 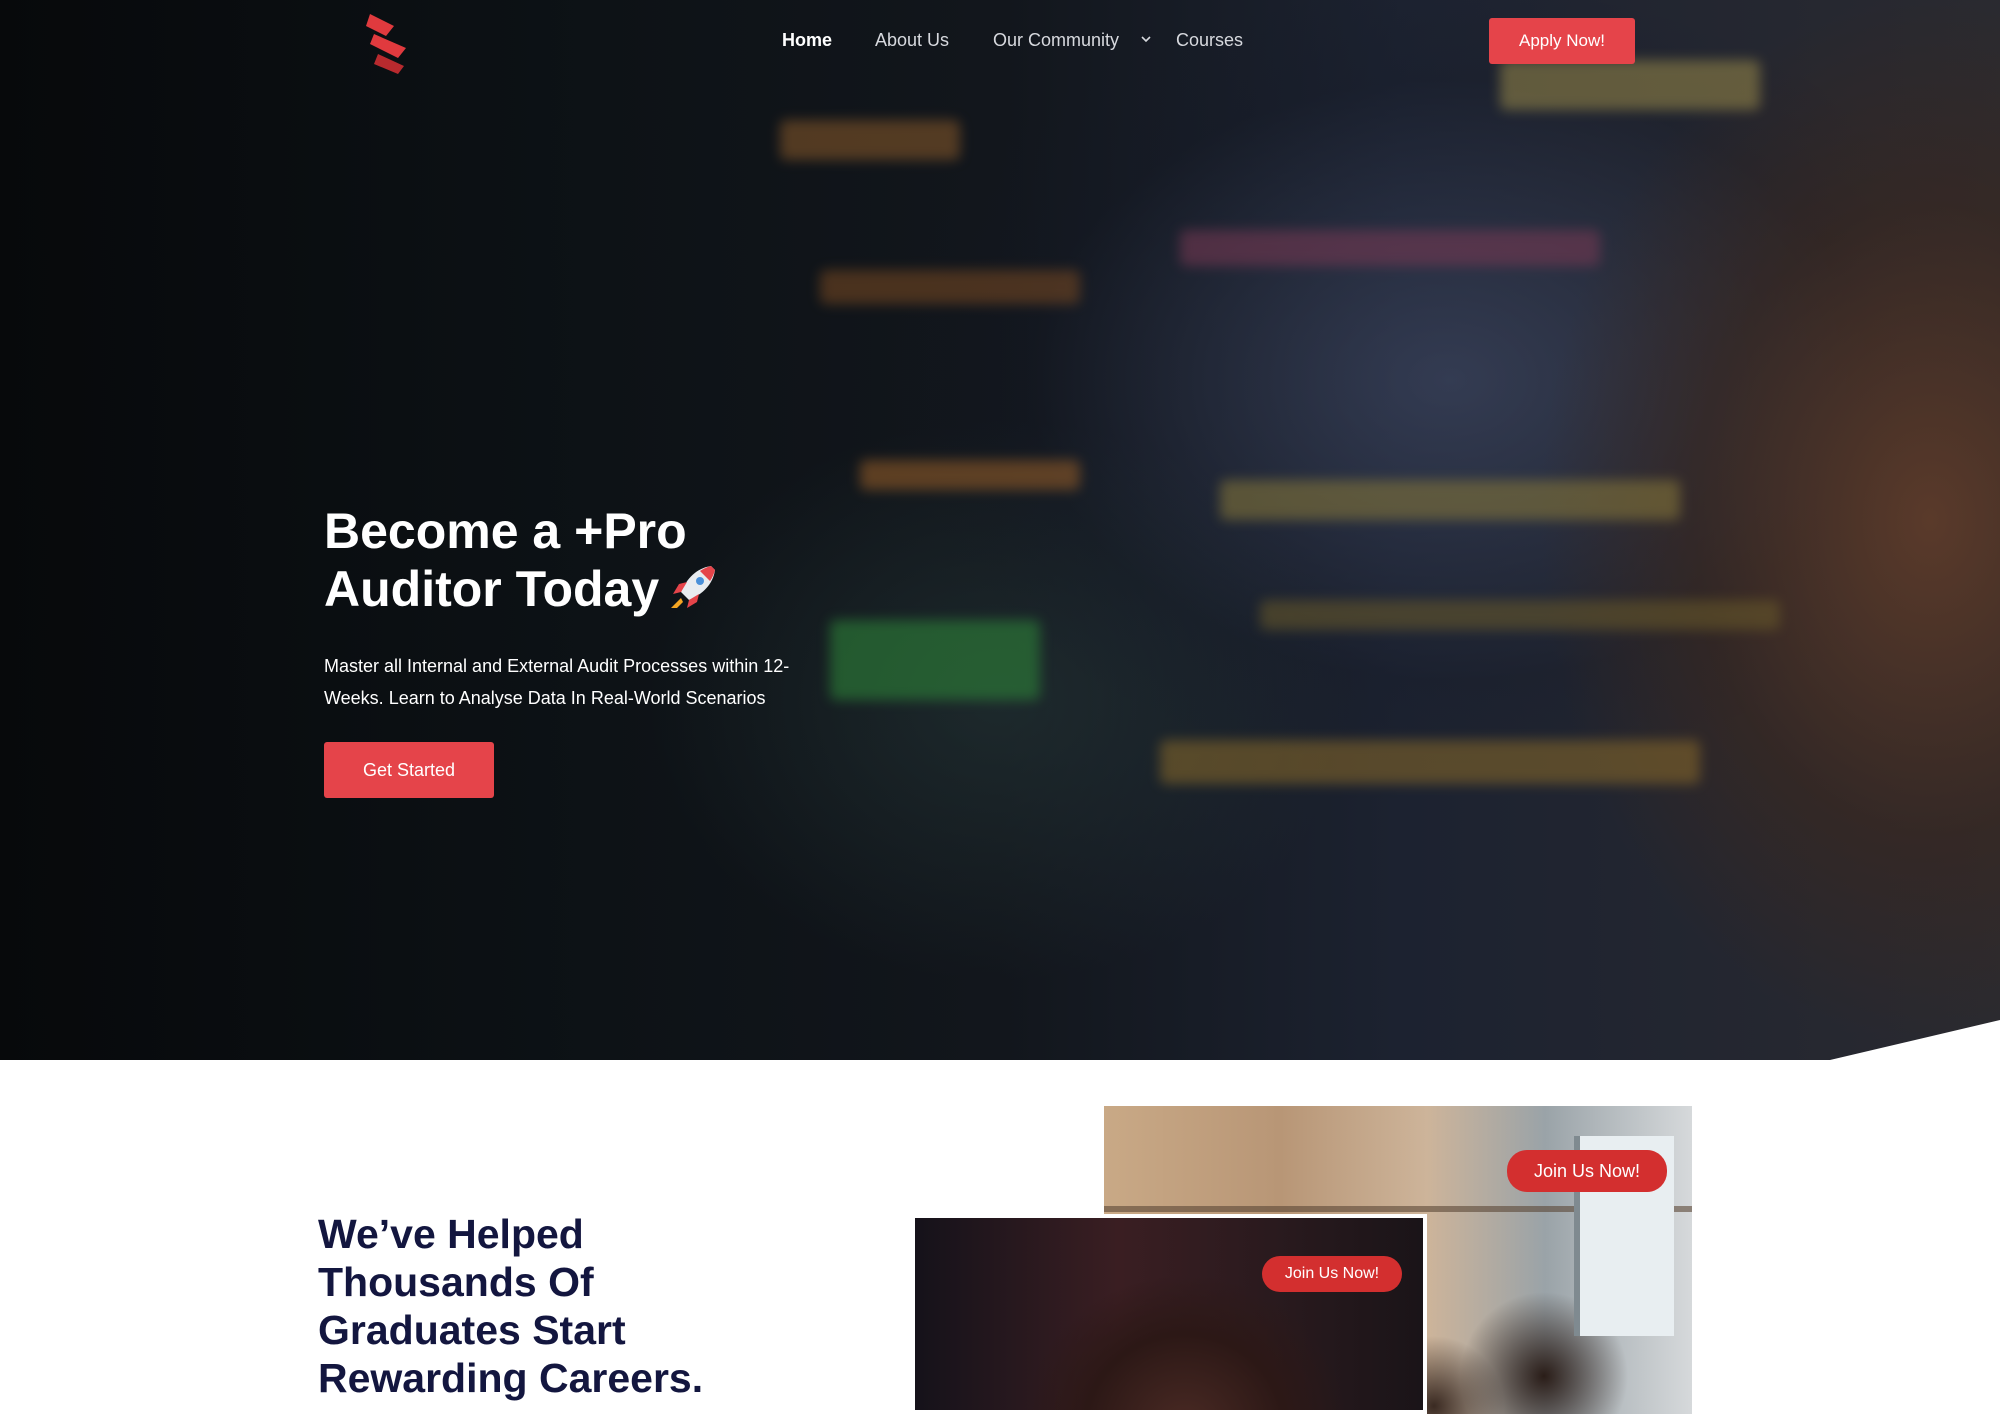 I want to click on hero-bottom-divider, so click(x=1000, y=1040).